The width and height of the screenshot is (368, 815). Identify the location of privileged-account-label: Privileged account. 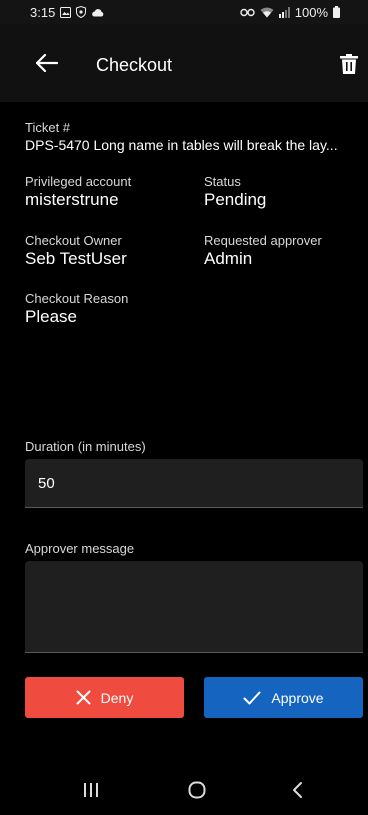
(78, 181).